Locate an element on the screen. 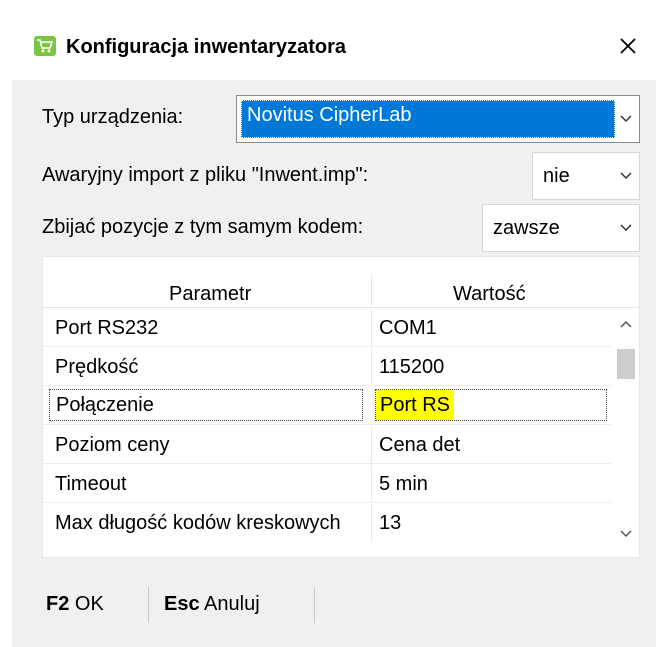  ok-shortcut: F2 is located at coordinates (58, 604).